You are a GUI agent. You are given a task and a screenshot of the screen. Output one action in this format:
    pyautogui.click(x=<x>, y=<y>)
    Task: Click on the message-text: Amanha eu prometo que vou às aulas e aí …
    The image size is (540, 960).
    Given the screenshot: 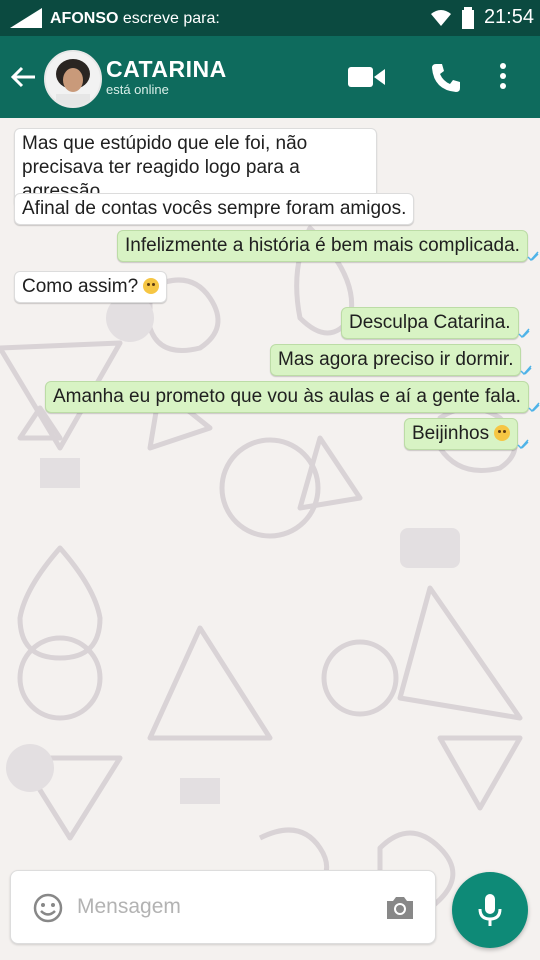 What is the action you would take?
    pyautogui.click(x=287, y=396)
    